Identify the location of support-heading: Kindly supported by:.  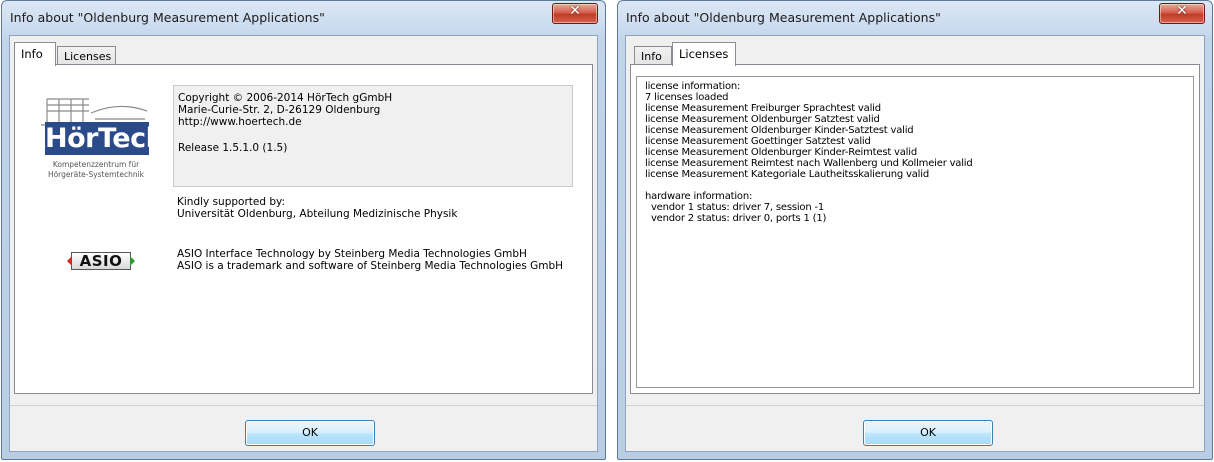
(231, 202).